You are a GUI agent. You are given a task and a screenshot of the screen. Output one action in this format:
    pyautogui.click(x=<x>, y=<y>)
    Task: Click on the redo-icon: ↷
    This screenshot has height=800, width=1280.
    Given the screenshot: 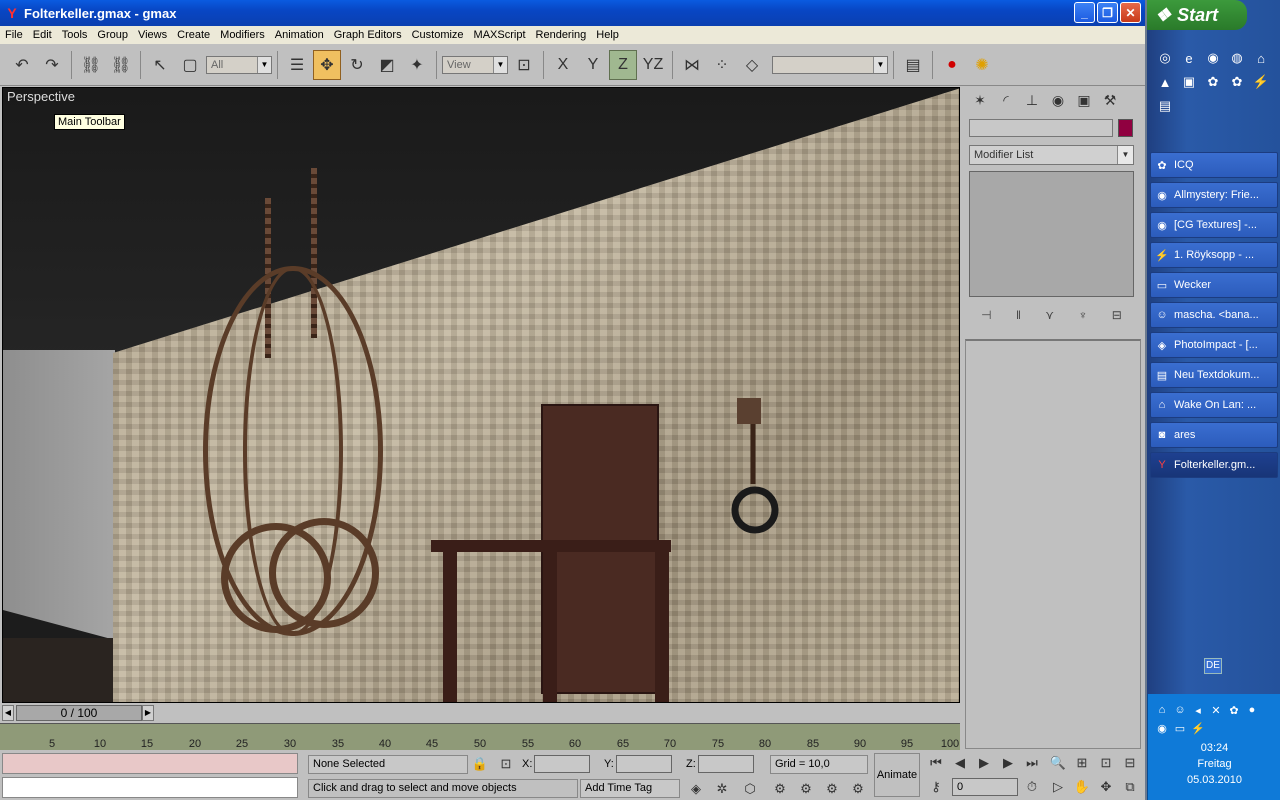 What is the action you would take?
    pyautogui.click(x=52, y=65)
    